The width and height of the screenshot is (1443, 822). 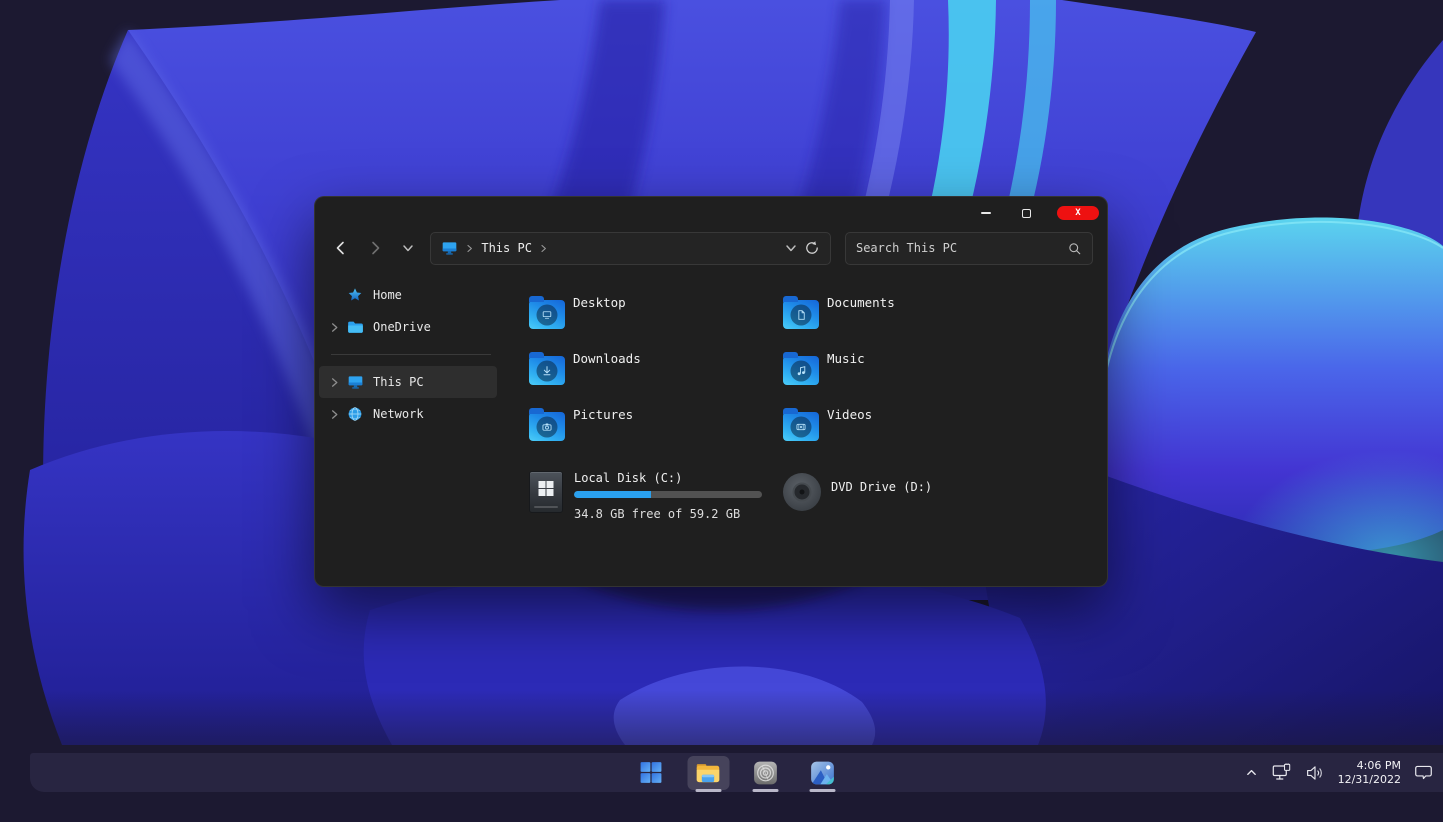 I want to click on taskbar-settings-button, so click(x=765, y=774).